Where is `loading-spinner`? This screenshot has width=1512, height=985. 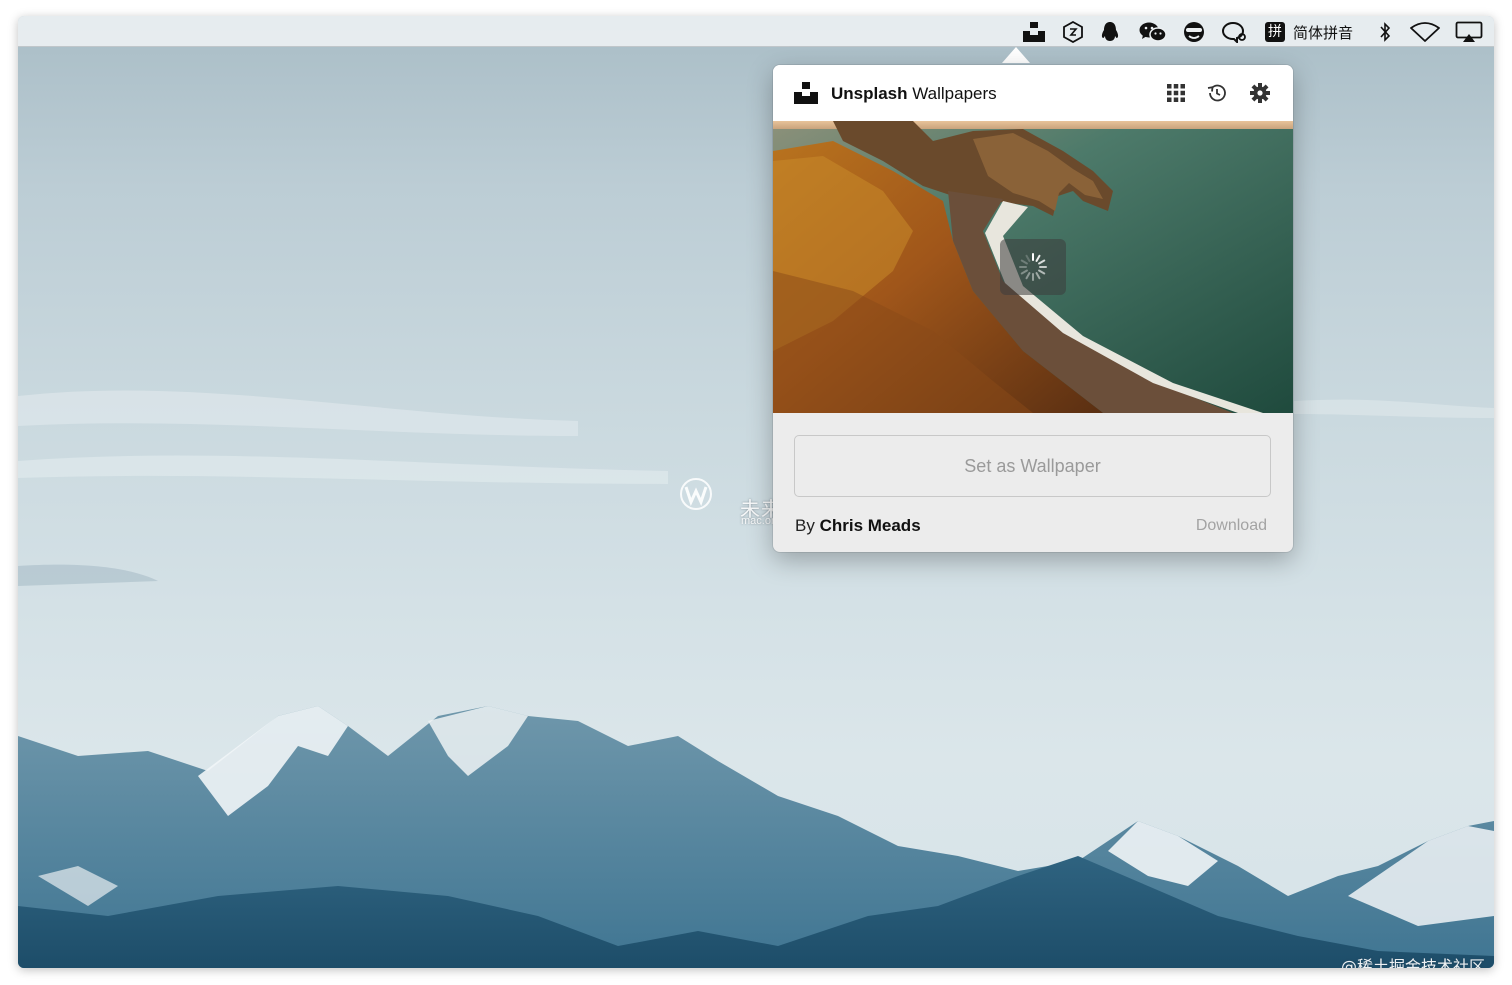 loading-spinner is located at coordinates (1033, 267).